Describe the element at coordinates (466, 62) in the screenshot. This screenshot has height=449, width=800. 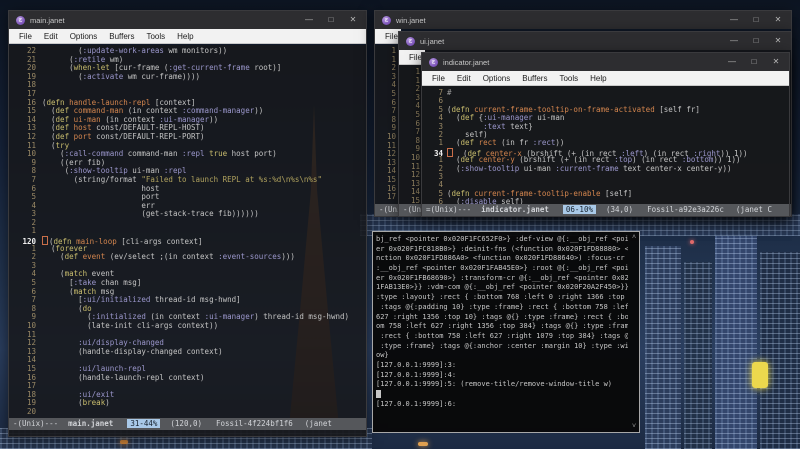
I see `window-title: indicator.janet` at that location.